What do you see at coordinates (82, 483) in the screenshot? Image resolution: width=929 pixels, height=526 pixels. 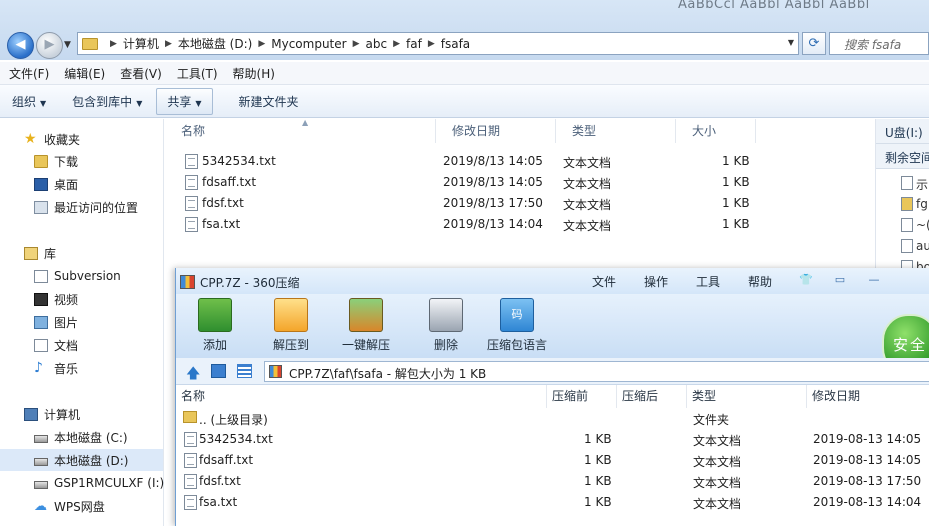 I see `nav-drive-i: GSP1RMCULXF (I:)` at bounding box center [82, 483].